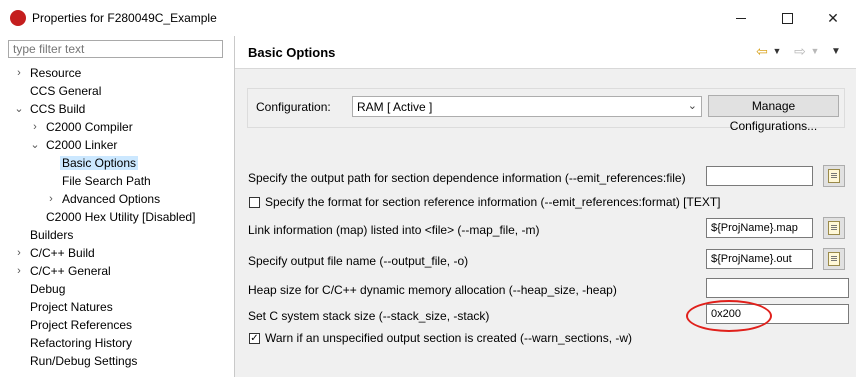  I want to click on tree-item-run-debug-settings: Run/Debug Settings, so click(76, 361).